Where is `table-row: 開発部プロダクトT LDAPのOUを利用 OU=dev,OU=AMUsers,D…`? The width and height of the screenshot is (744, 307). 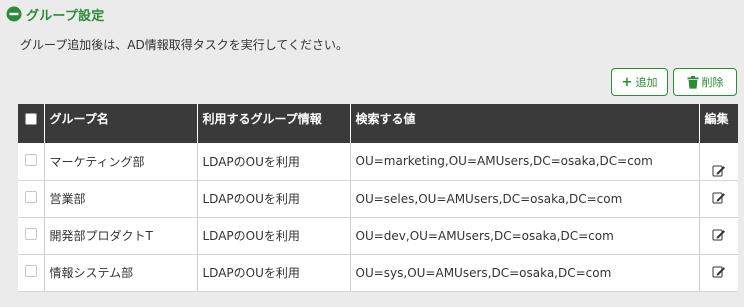
table-row: 開発部プロダクトT LDAPのOUを利用 OU=dev,OU=AMUsers,D… is located at coordinates (378, 236).